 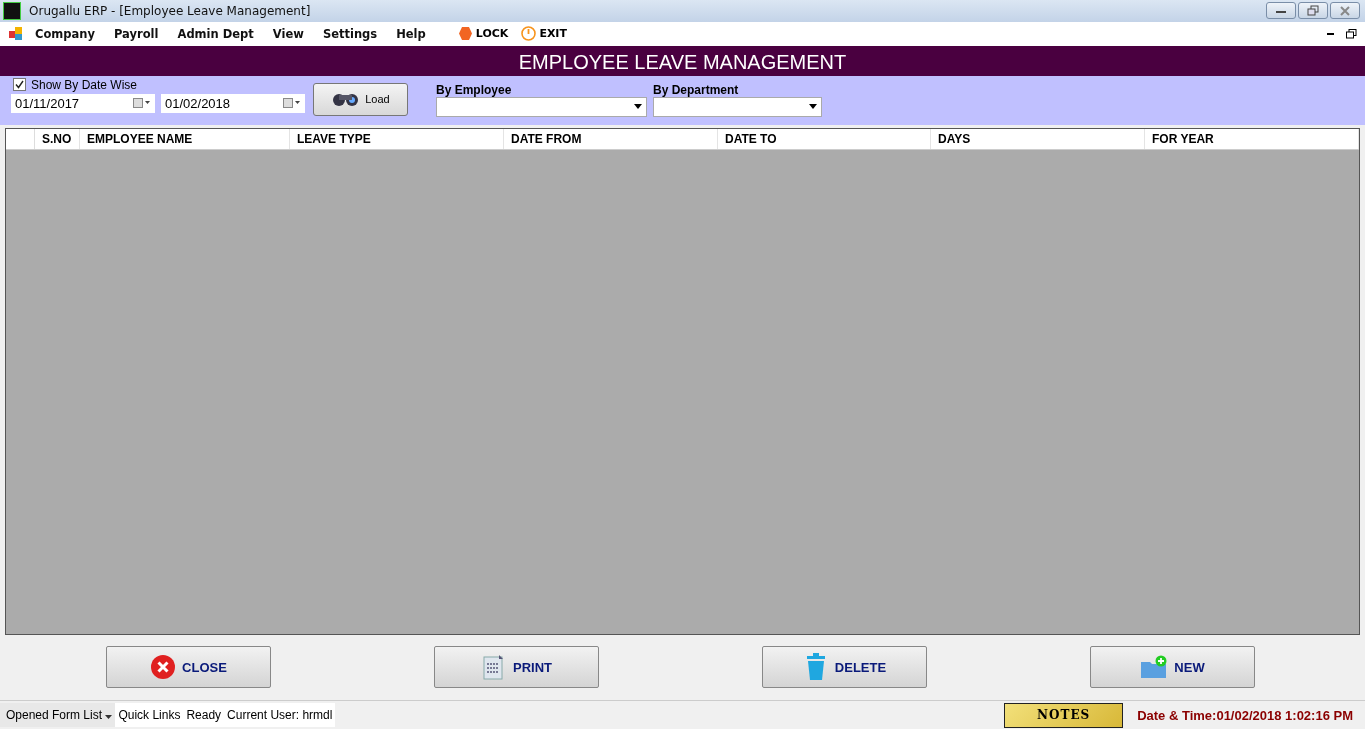 What do you see at coordinates (492, 34) in the screenshot?
I see `menu-action: LOCK` at bounding box center [492, 34].